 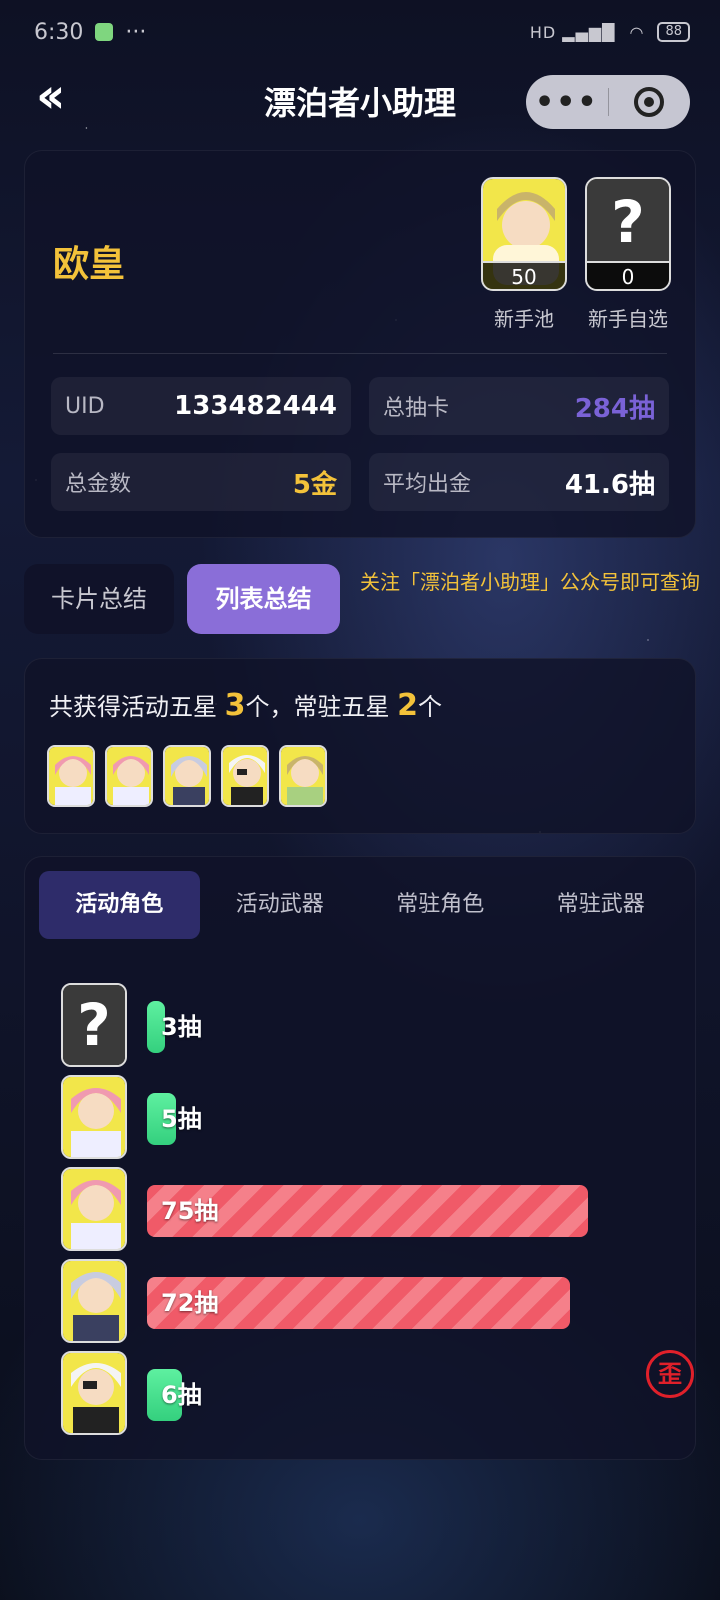 What do you see at coordinates (119, 905) in the screenshot?
I see `tab-event-character: 活动角色` at bounding box center [119, 905].